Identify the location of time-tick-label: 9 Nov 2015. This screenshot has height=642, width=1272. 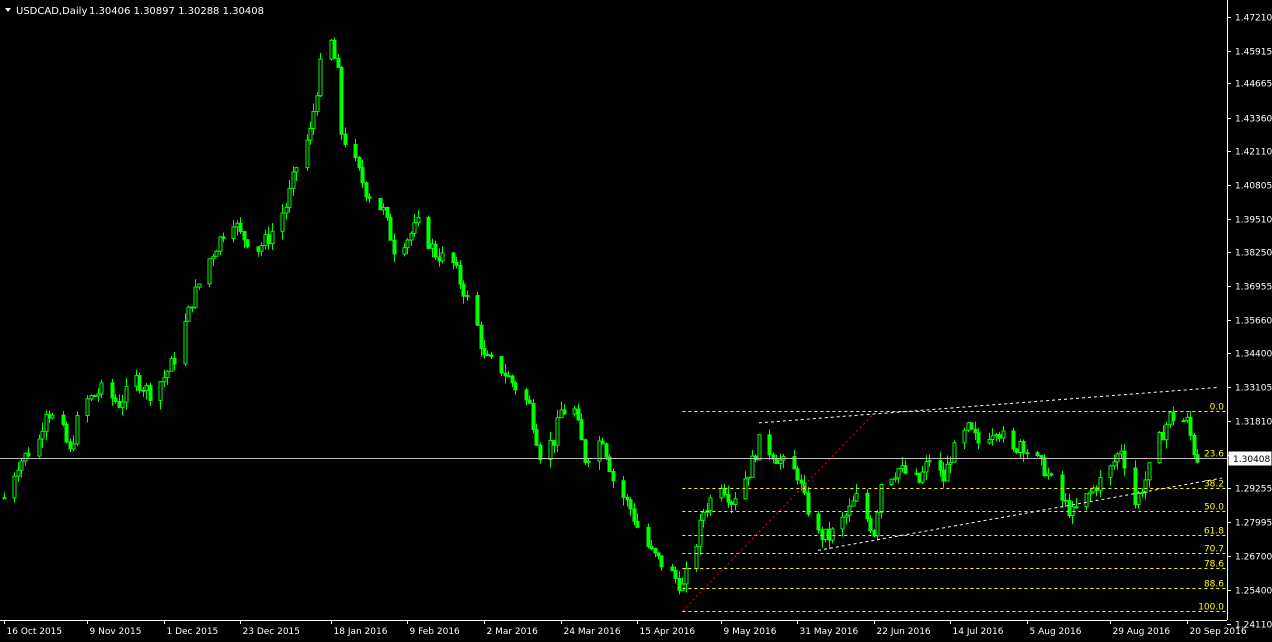
(116, 632).